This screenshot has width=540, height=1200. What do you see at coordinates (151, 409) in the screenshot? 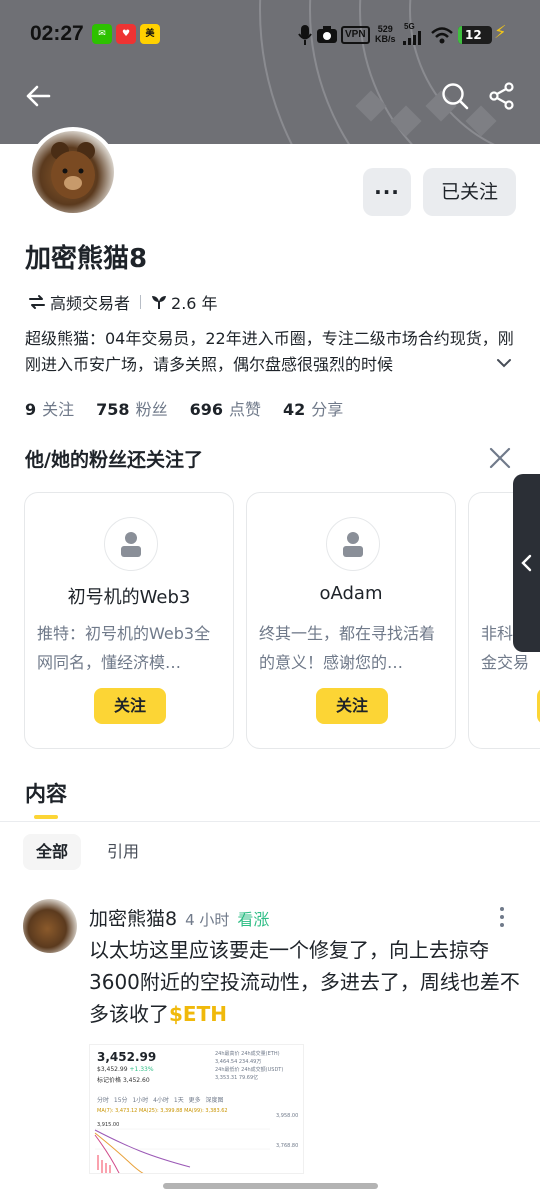
I see `stat-followers-label: 粉丝` at bounding box center [151, 409].